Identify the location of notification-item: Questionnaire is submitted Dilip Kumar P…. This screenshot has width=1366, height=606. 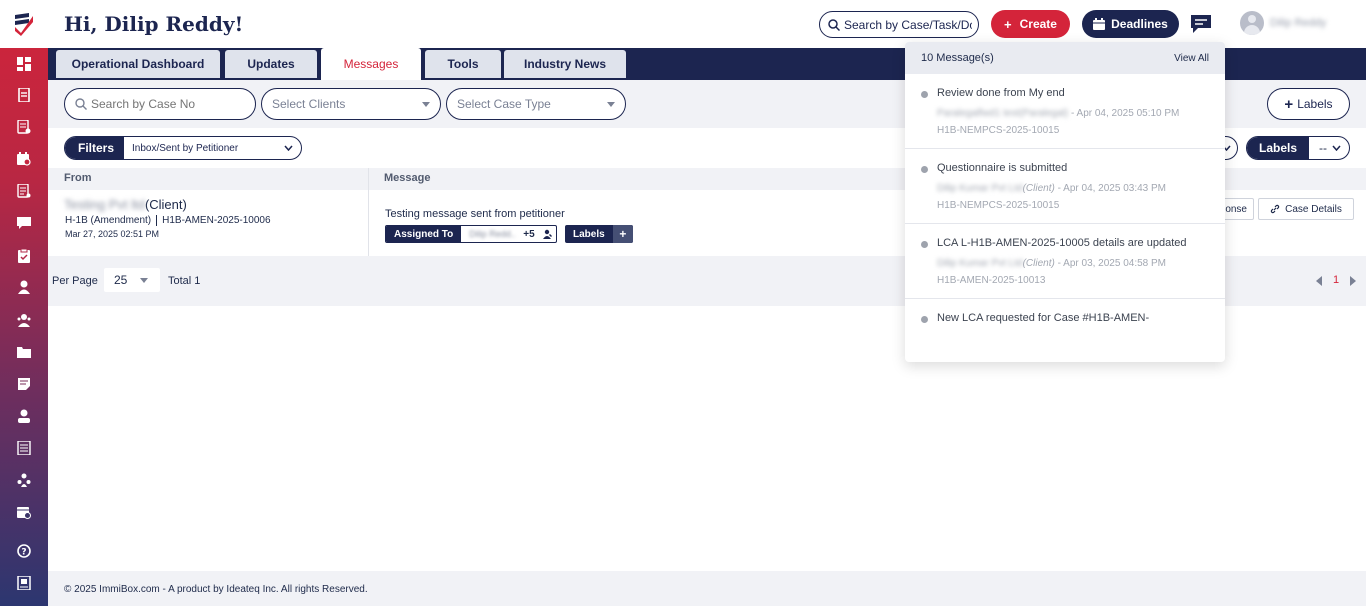
(1065, 186).